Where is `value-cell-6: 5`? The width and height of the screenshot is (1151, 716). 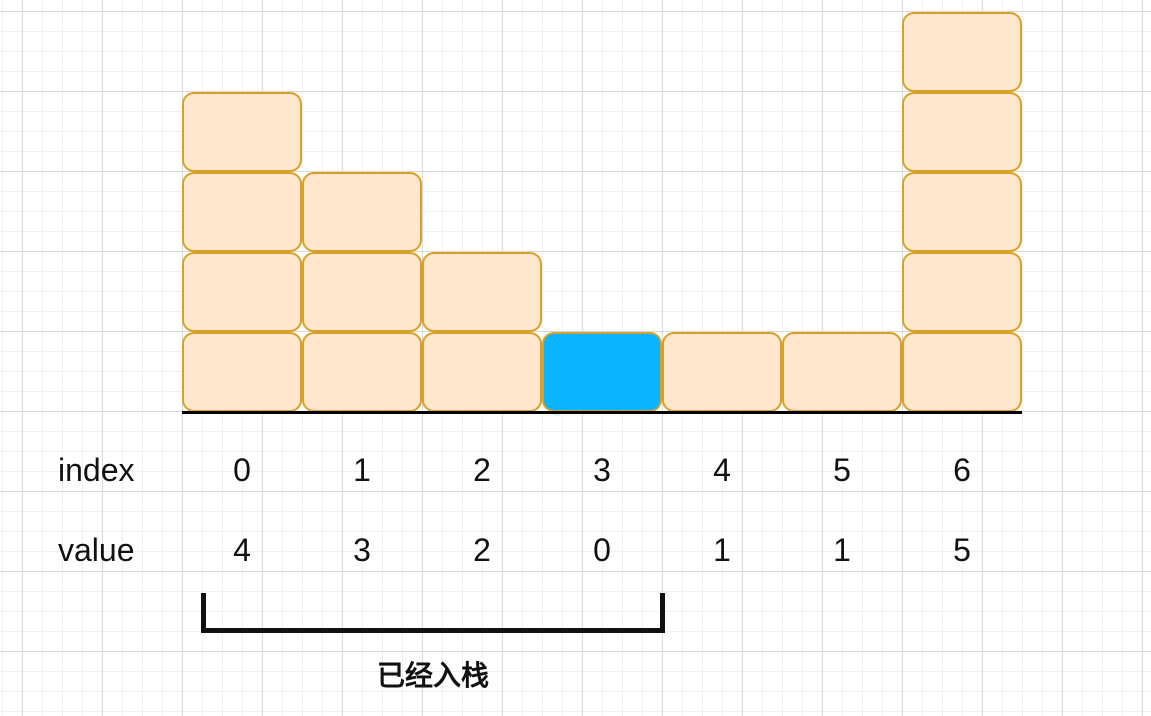 value-cell-6: 5 is located at coordinates (962, 550).